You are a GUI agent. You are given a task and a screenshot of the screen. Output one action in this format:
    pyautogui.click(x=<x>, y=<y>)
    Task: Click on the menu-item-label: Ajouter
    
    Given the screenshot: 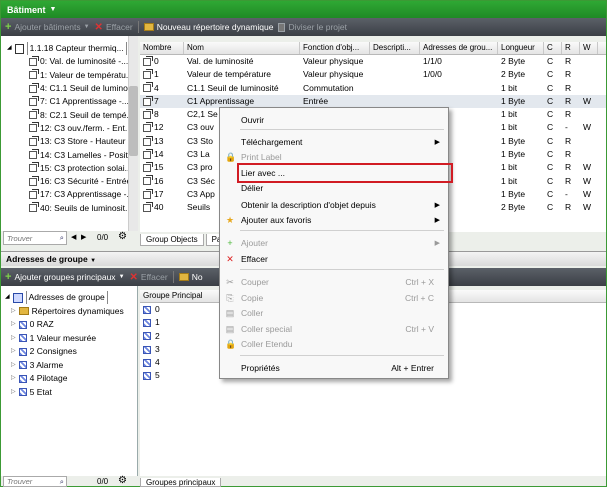 What is the action you would take?
    pyautogui.click(x=254, y=243)
    